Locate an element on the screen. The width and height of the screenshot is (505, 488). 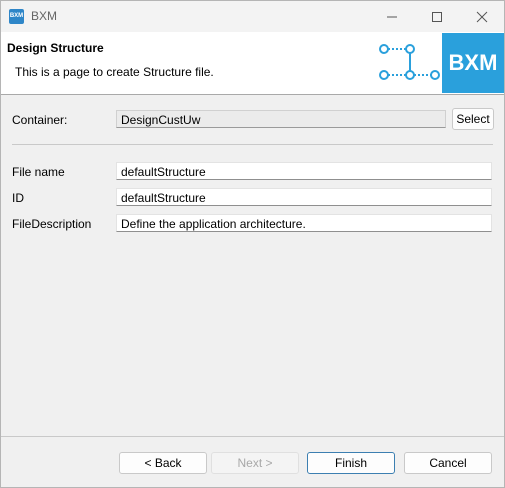
next-button: Next > is located at coordinates (255, 463).